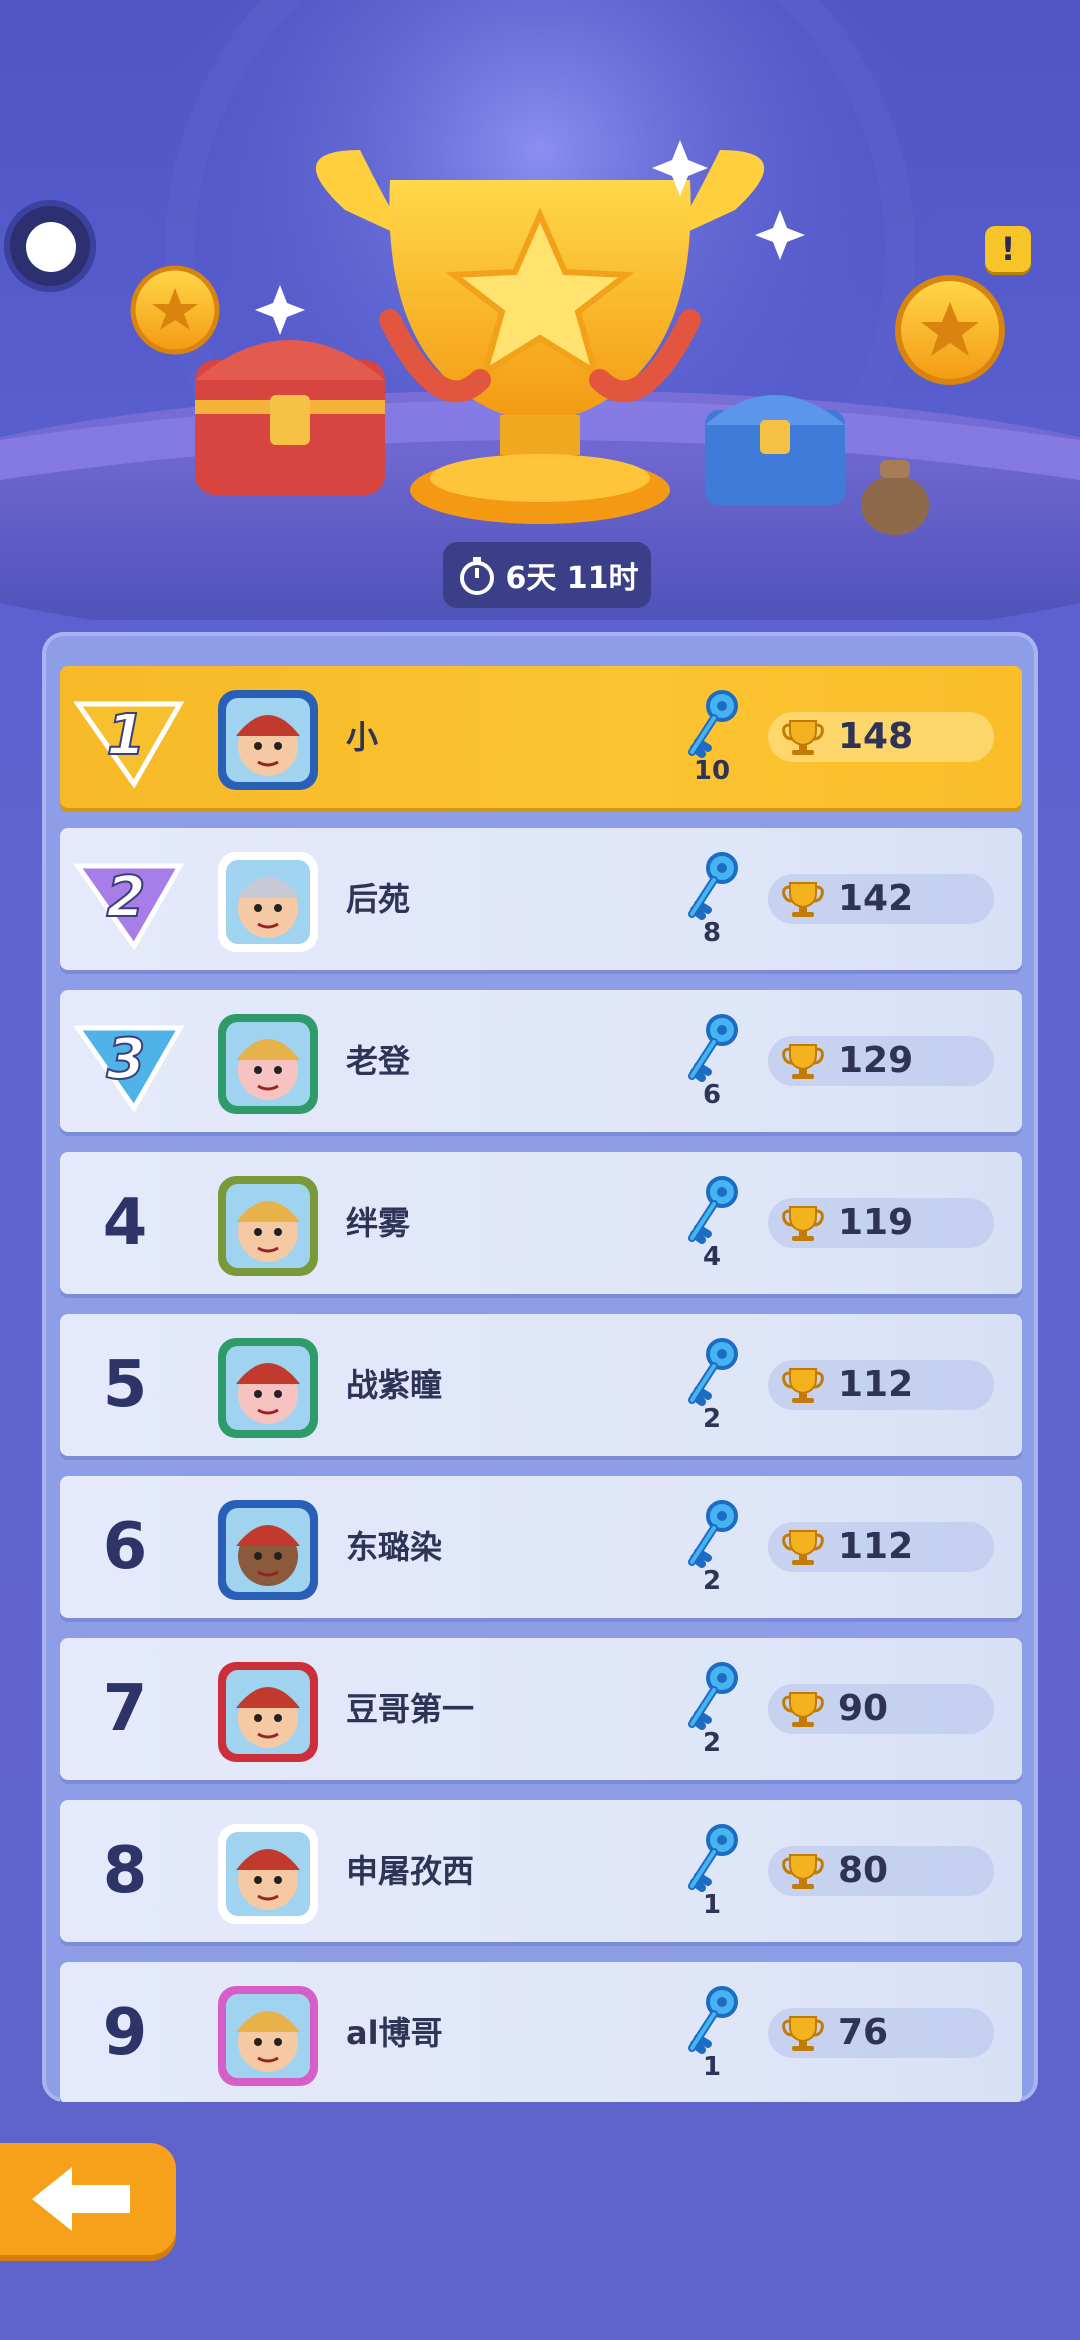  Describe the element at coordinates (268, 1550) in the screenshot. I see `player-avatar-boy-glasses-blue-frame` at that location.